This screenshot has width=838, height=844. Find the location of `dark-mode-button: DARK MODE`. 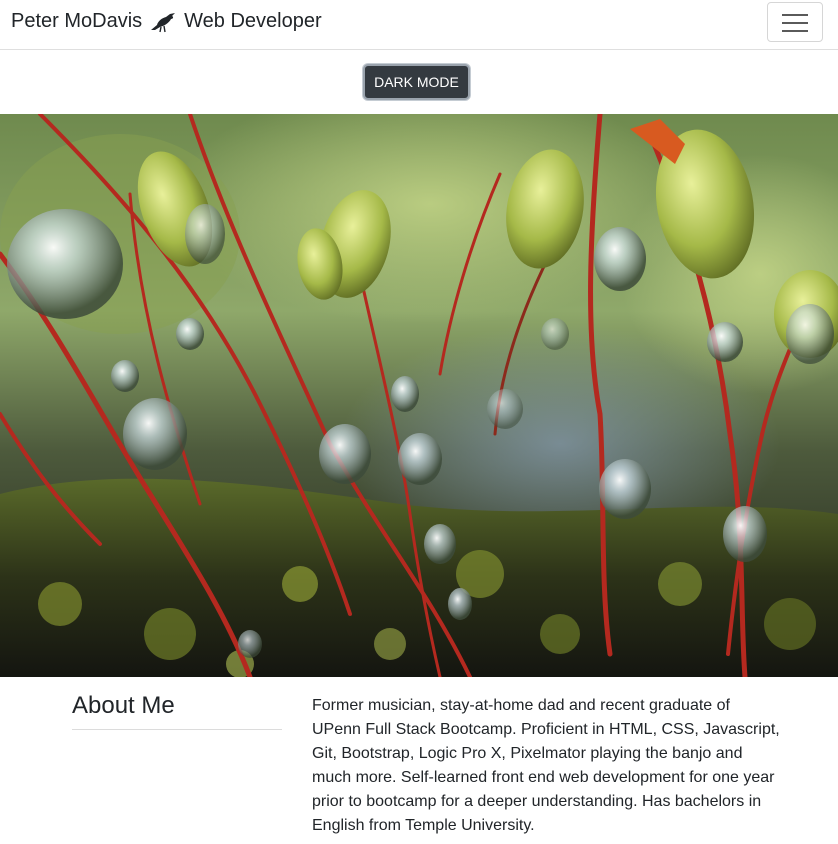

dark-mode-button: DARK MODE is located at coordinates (416, 82).